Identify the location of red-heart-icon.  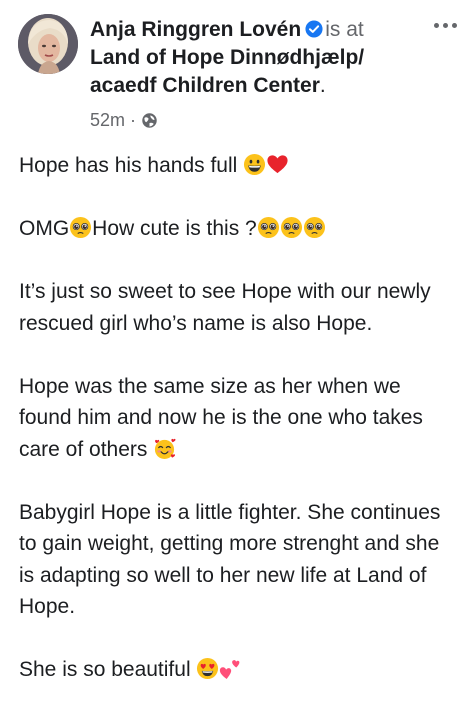
(277, 164).